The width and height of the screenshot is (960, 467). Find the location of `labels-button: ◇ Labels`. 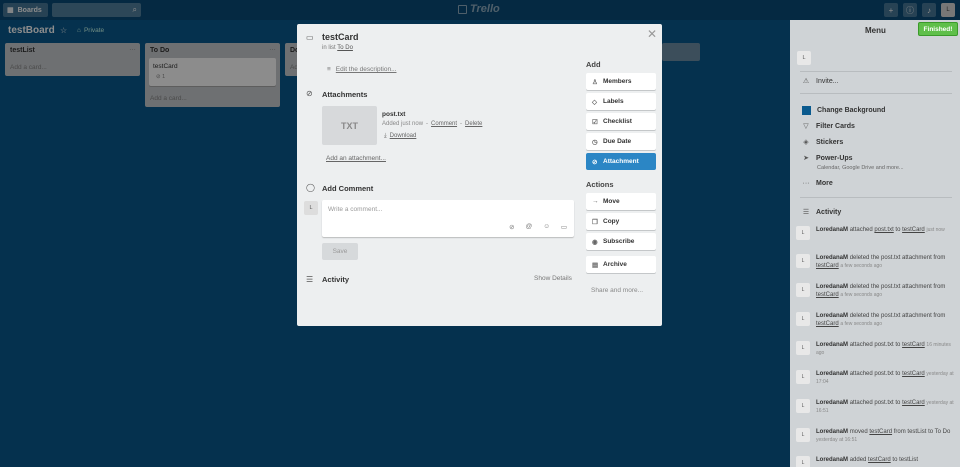

labels-button: ◇ Labels is located at coordinates (621, 101).